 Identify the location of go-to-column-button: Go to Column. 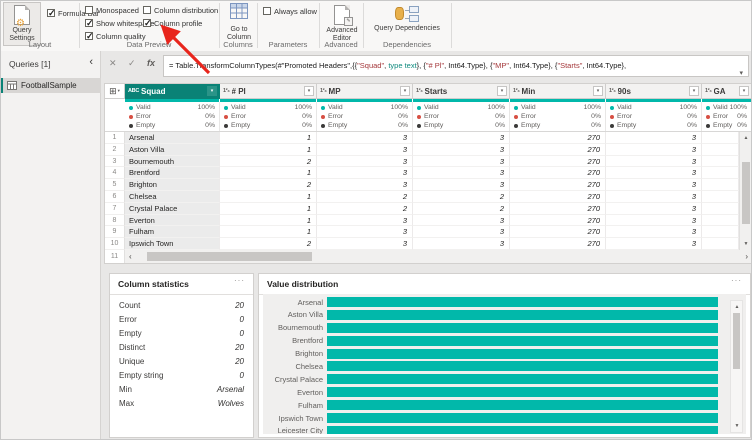
(239, 22).